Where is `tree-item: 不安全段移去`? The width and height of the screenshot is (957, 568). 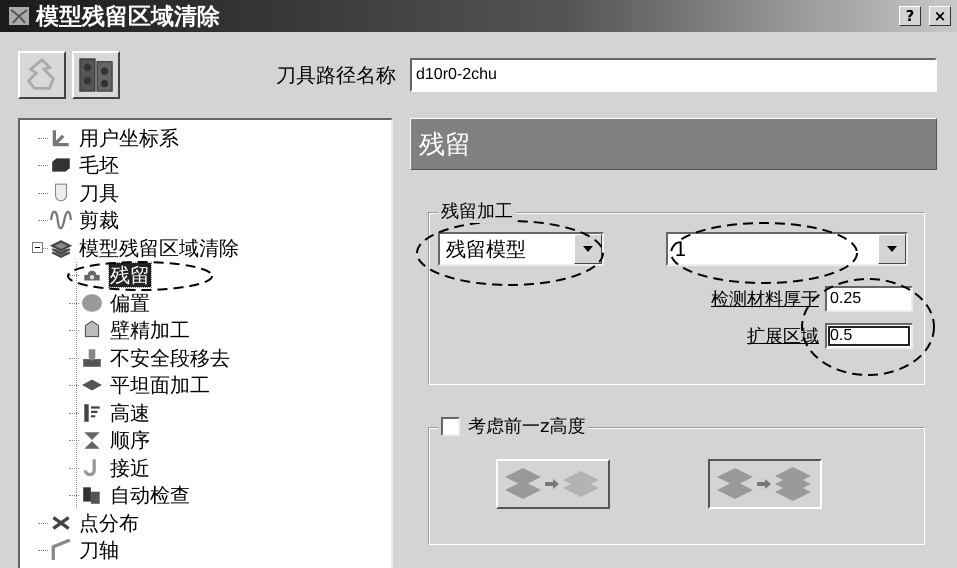 tree-item: 不安全段移去 is located at coordinates (170, 358).